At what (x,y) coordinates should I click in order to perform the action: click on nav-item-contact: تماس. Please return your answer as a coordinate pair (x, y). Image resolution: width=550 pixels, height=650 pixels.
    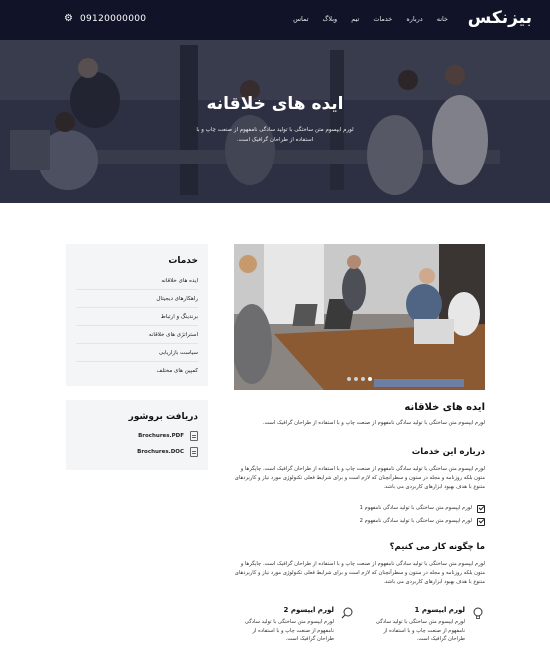
    Looking at the image, I should click on (300, 19).